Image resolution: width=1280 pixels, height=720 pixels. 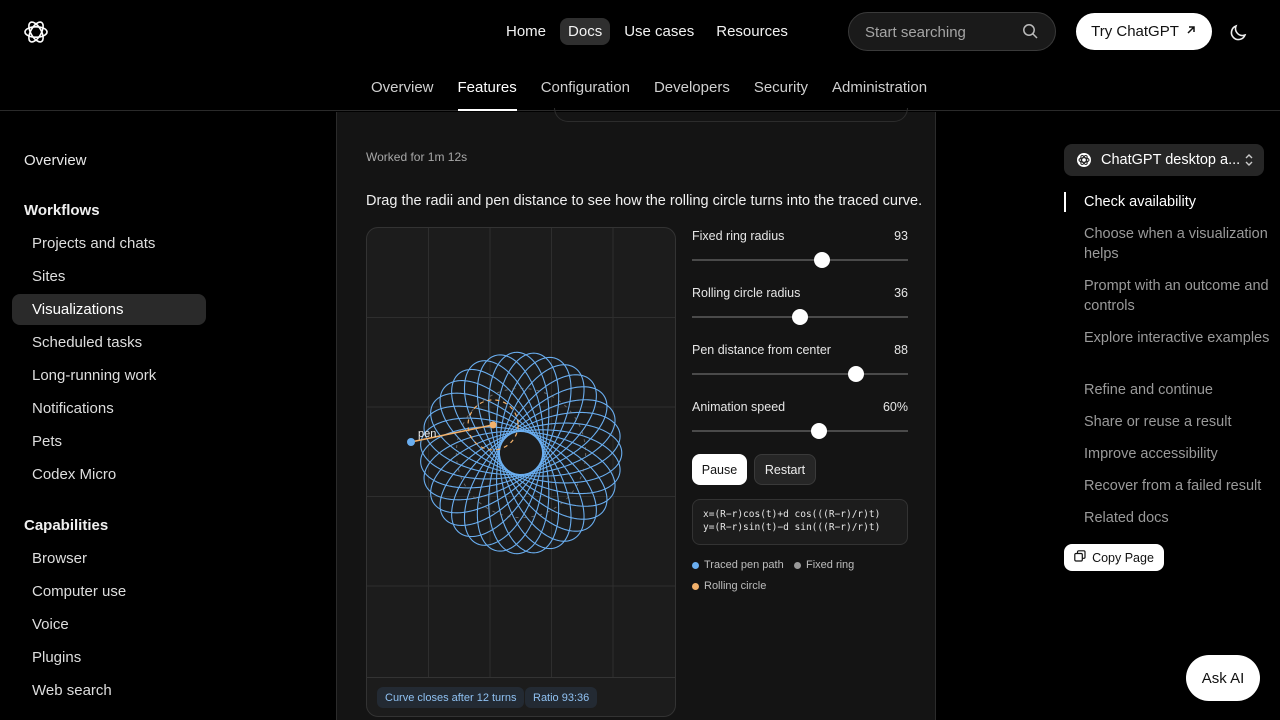 What do you see at coordinates (402, 95) in the screenshot?
I see `tab-overview: Overview` at bounding box center [402, 95].